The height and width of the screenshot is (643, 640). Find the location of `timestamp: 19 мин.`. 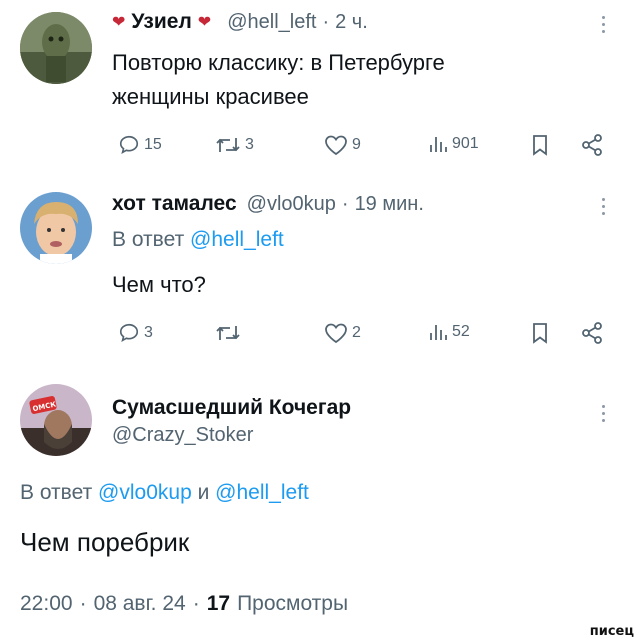

timestamp: 19 мин. is located at coordinates (389, 204).